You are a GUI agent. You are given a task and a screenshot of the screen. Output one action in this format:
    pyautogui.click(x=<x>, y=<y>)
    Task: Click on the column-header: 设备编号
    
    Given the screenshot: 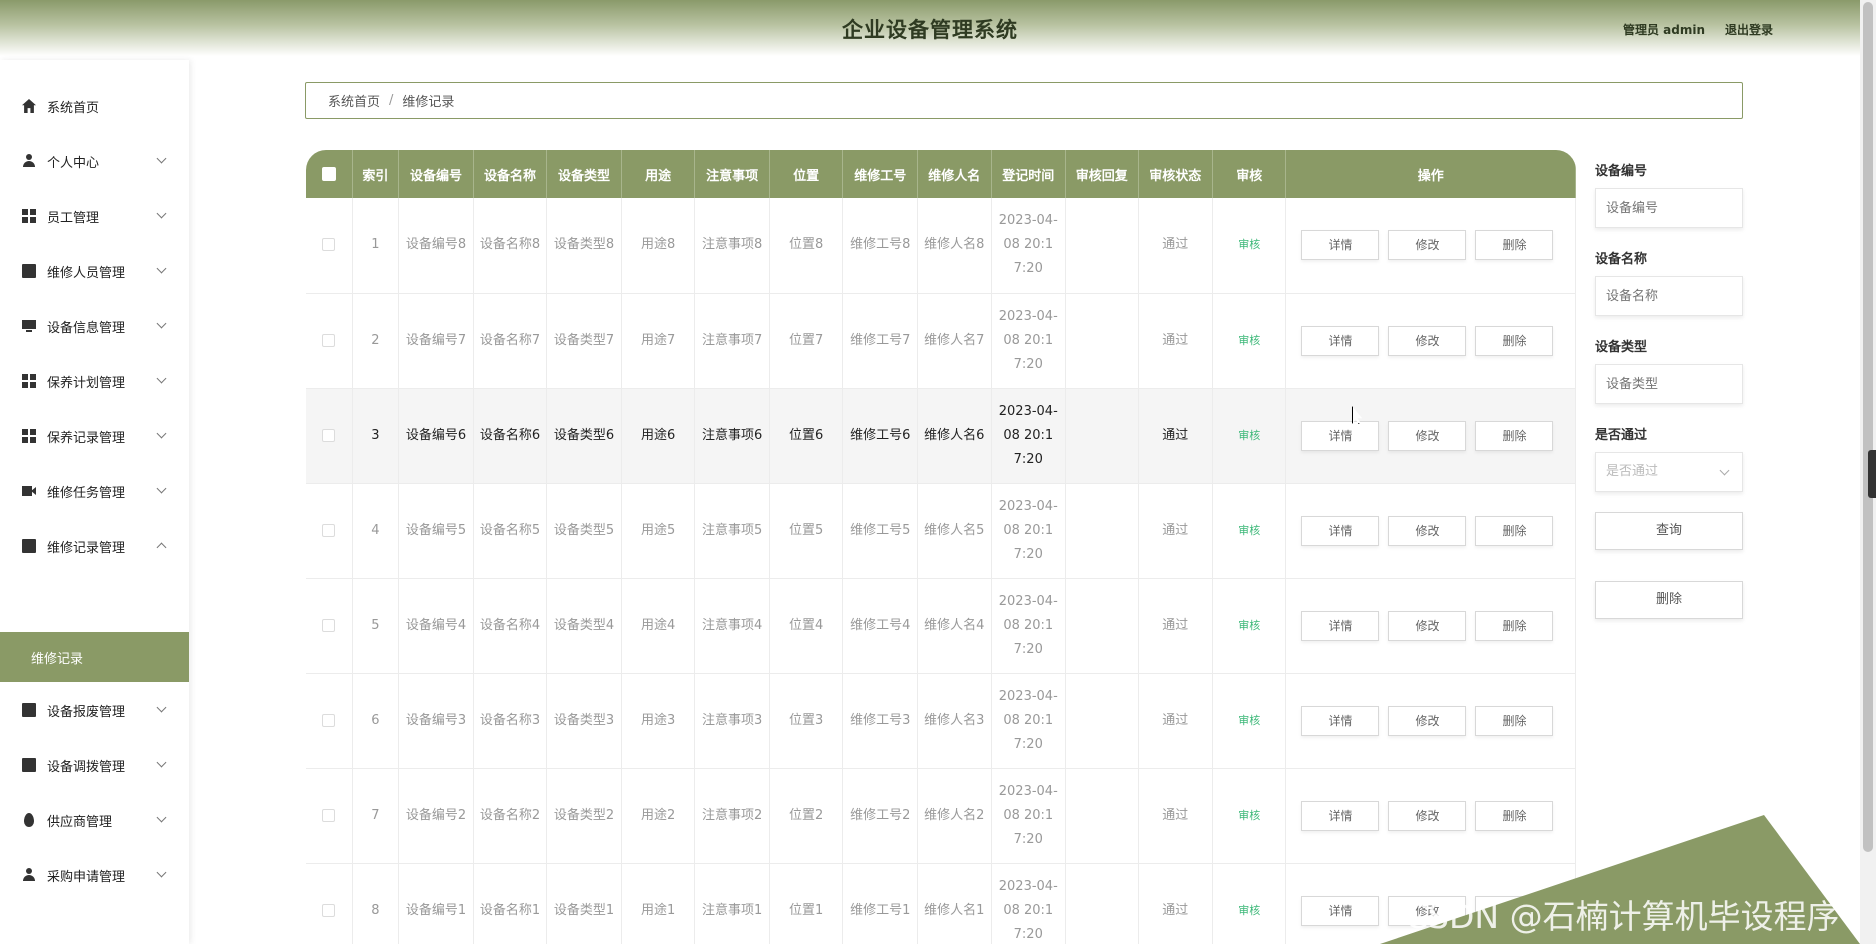 What is the action you would take?
    pyautogui.click(x=436, y=174)
    